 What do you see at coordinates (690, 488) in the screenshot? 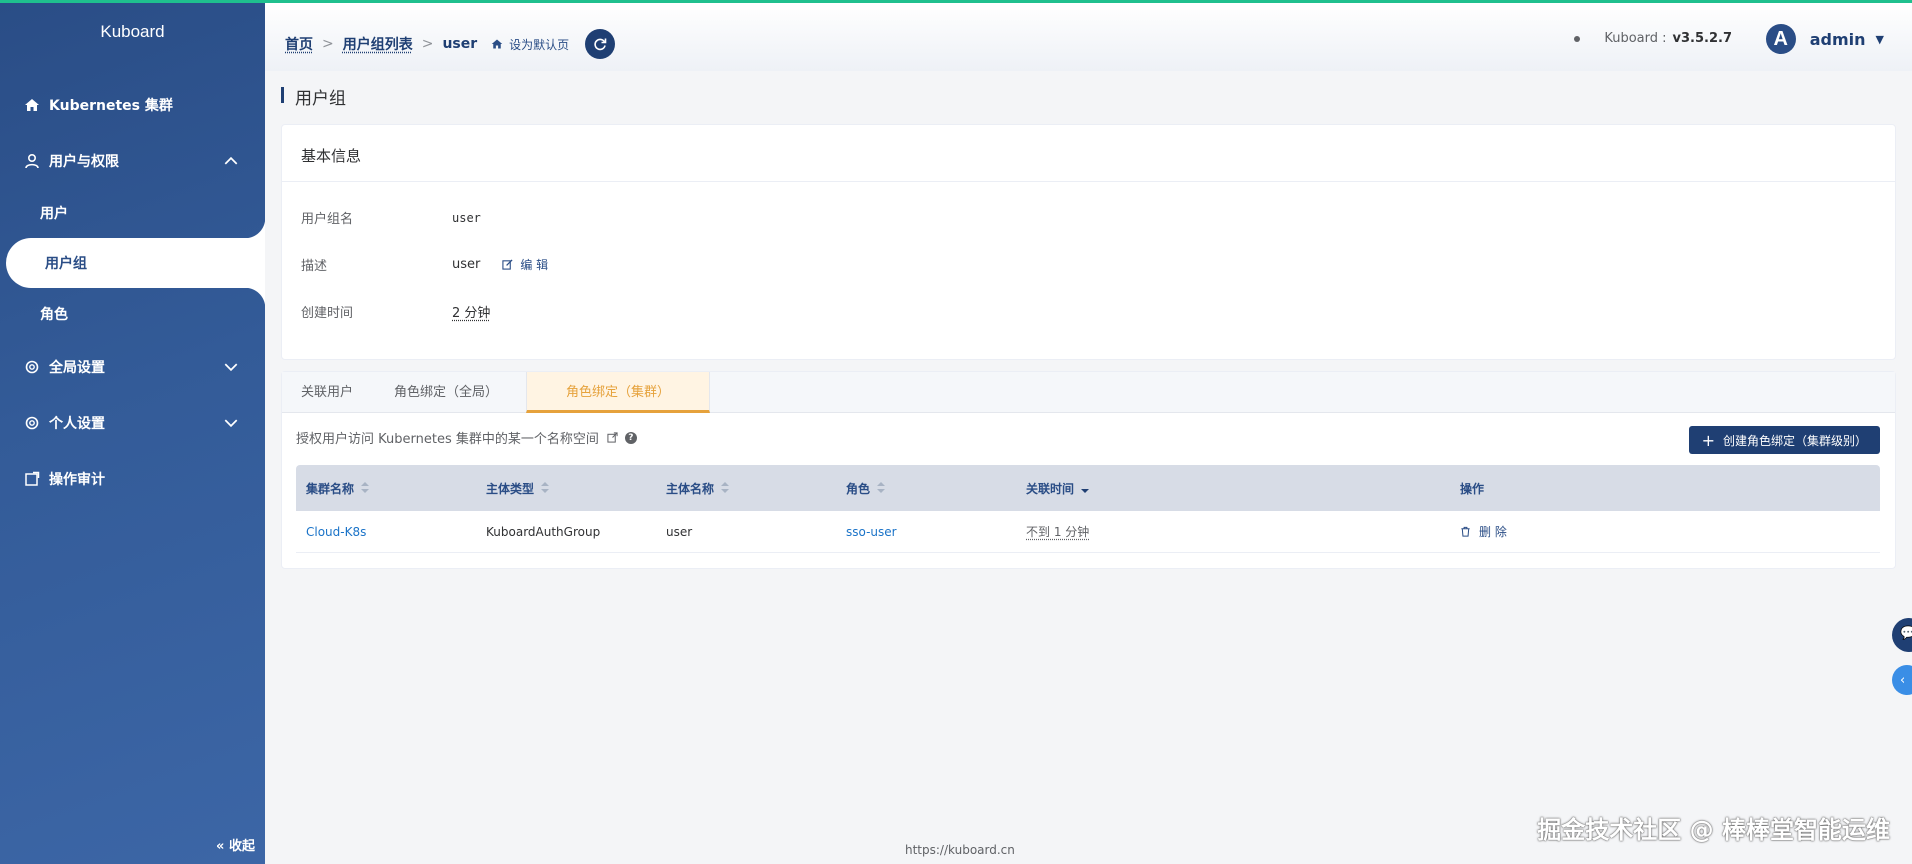
I see `column-header-label: 主体名称` at bounding box center [690, 488].